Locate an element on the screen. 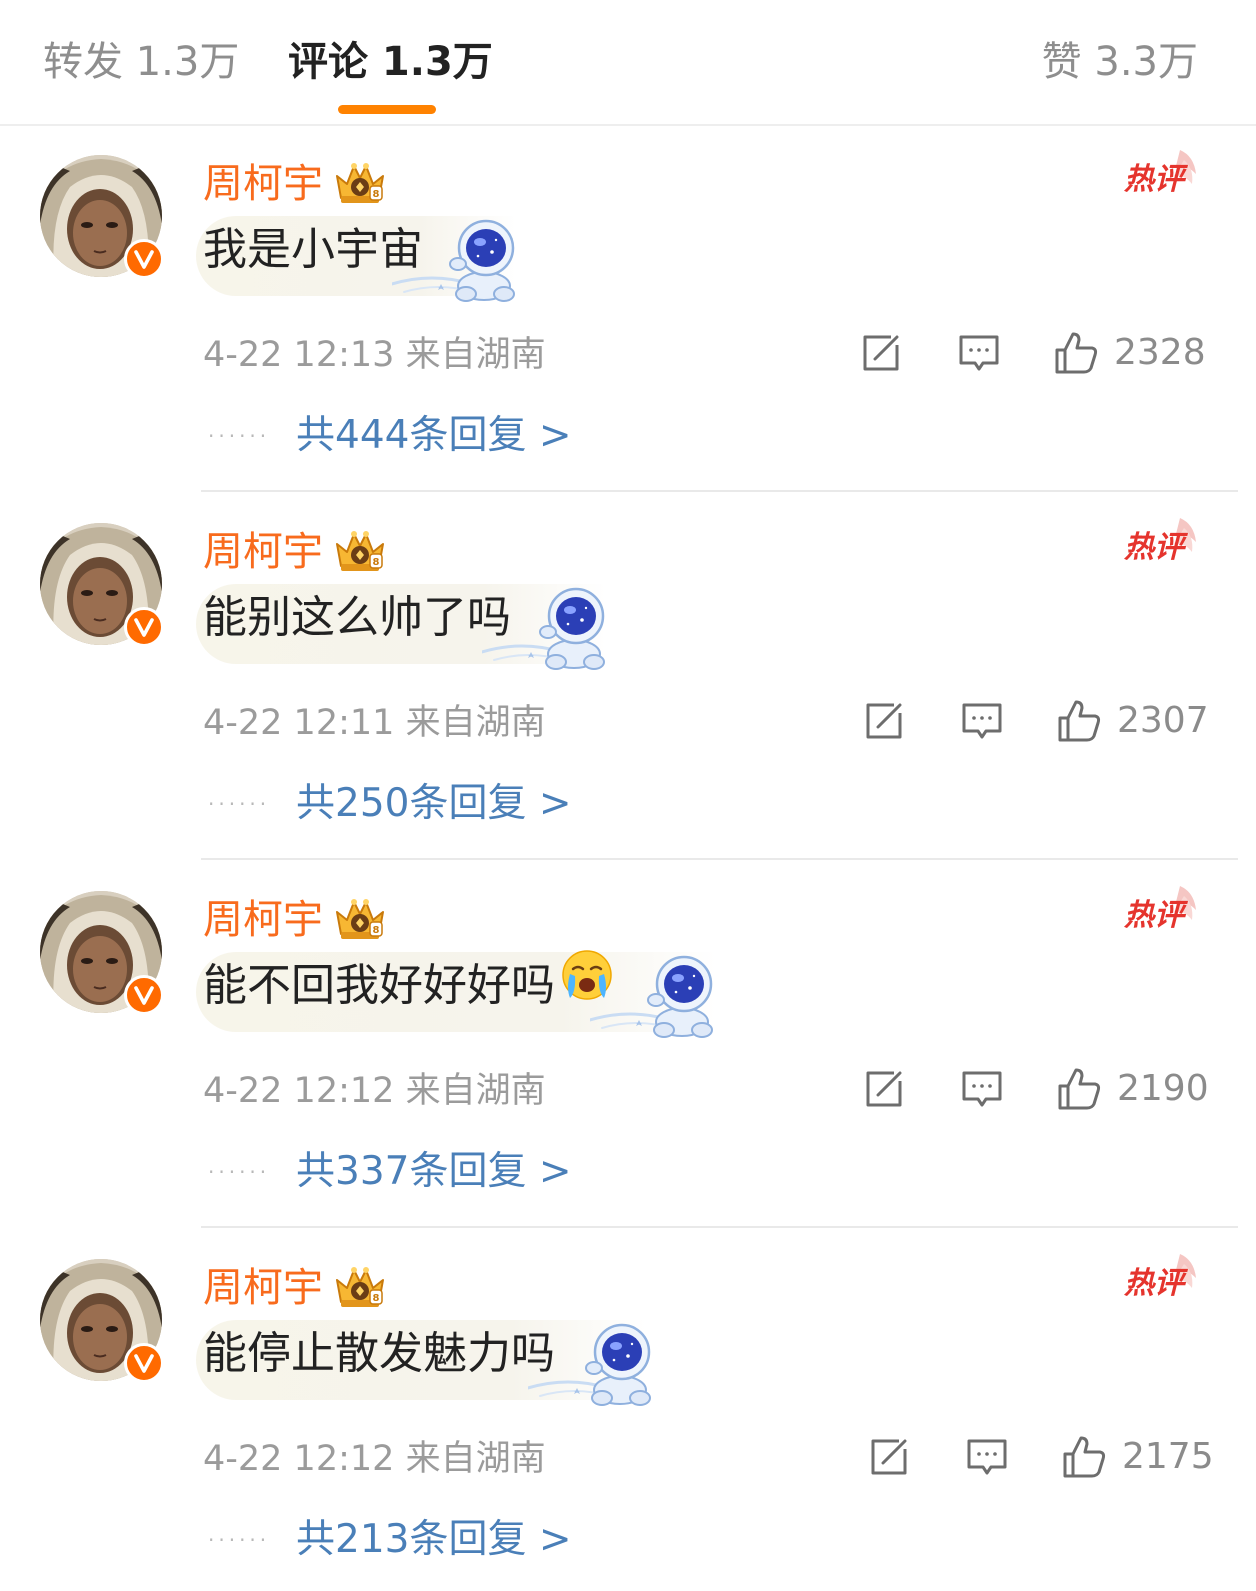 The image size is (1256, 1591). view-replies-link: 共444条回复 > is located at coordinates (434, 436).